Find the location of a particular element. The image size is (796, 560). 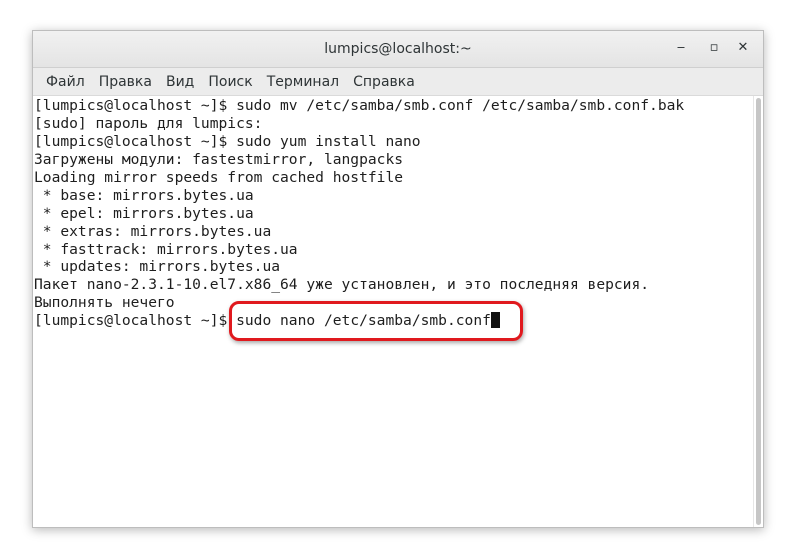

terminal-line: * epel: mirrors.bytes.ua is located at coordinates (144, 213).